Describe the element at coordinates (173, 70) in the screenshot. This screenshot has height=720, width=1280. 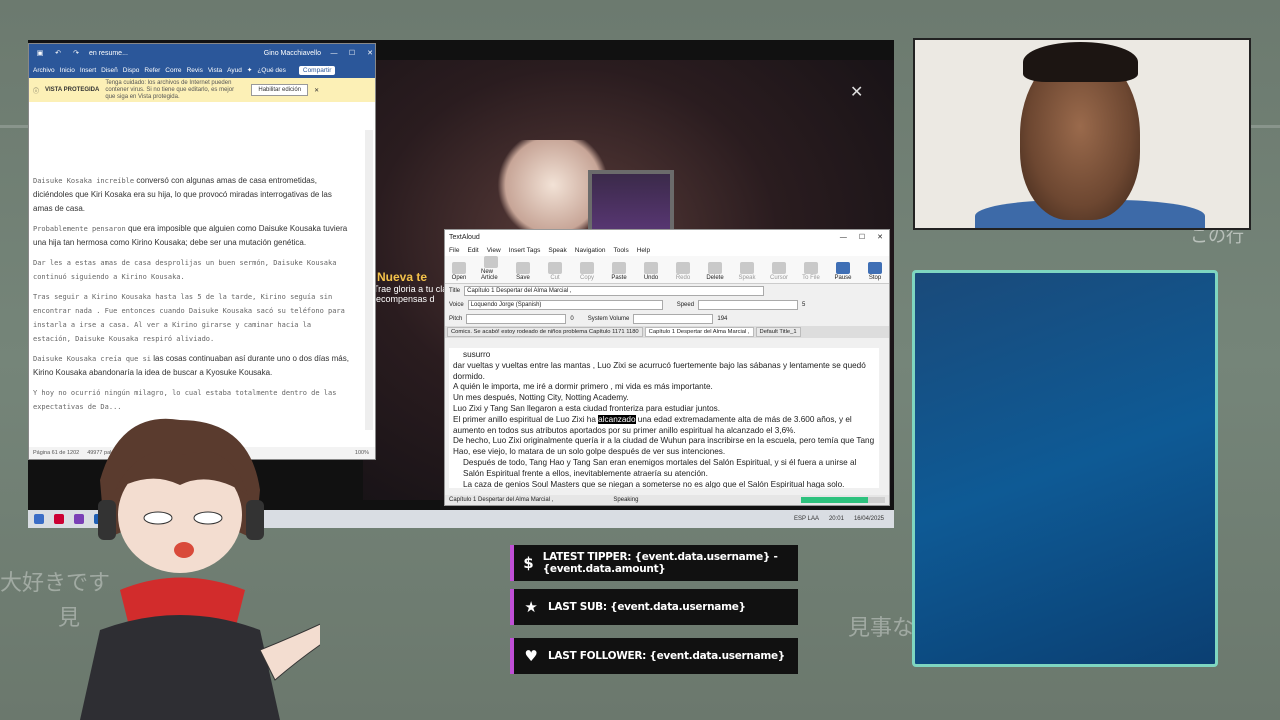
I see `ribbon-tab: Corre` at that location.